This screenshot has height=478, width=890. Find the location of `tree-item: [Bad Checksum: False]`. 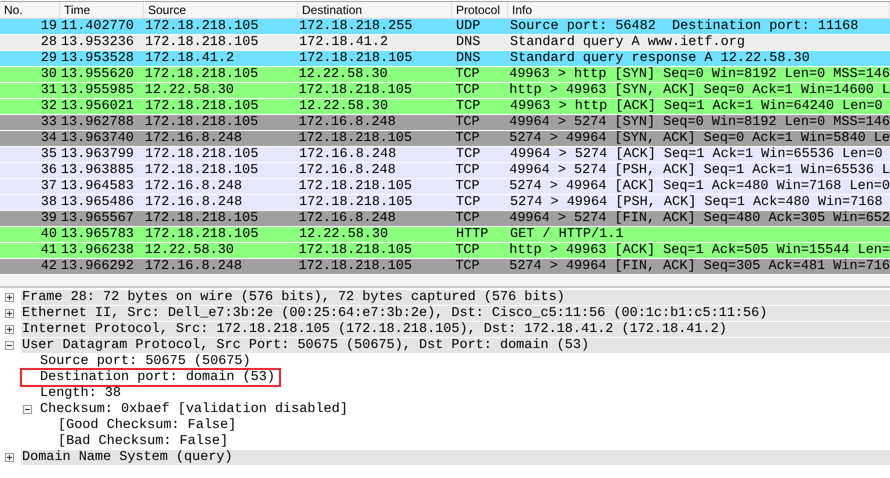

tree-item: [Bad Checksum: False] is located at coordinates (143, 441).